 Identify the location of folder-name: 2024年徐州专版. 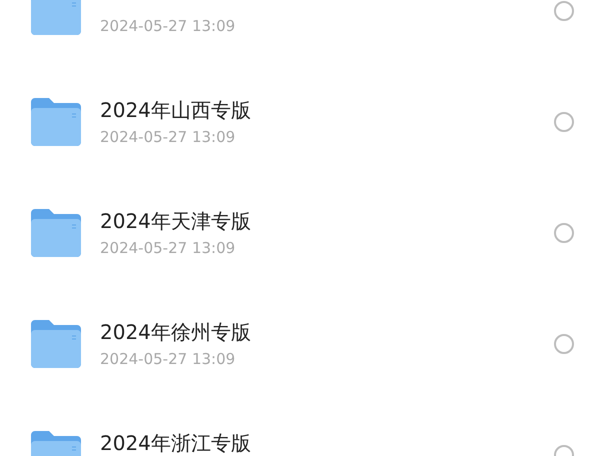
(176, 332).